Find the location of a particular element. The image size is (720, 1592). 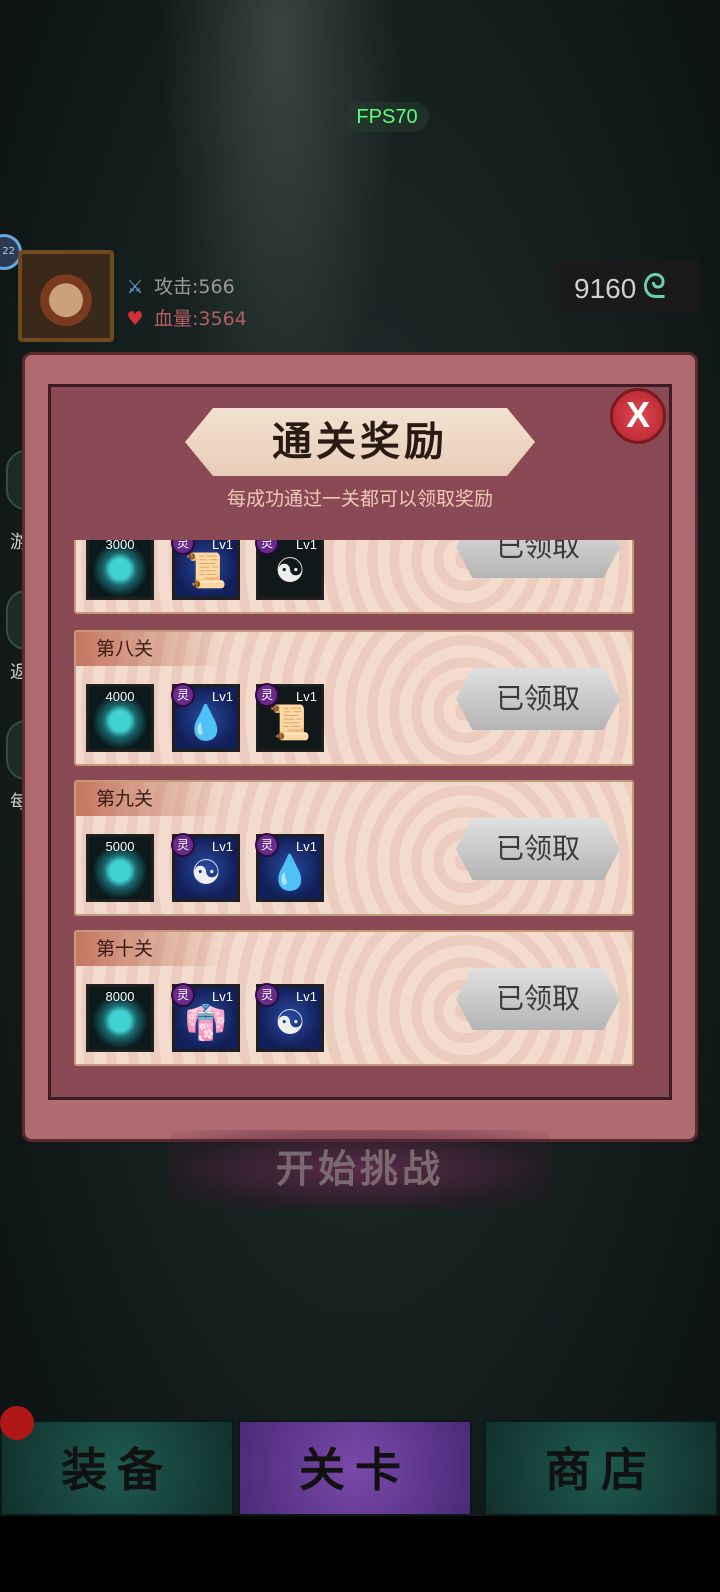

soul-currency: 9160 ᘓ is located at coordinates (620, 287).